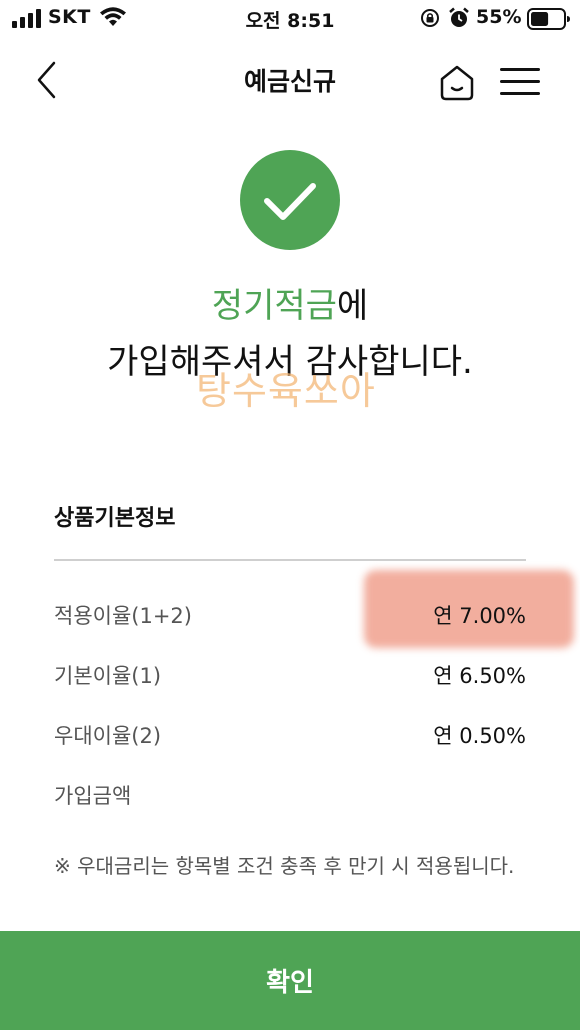 The image size is (580, 1030). Describe the element at coordinates (548, 19) in the screenshot. I see `battery-icon` at that location.